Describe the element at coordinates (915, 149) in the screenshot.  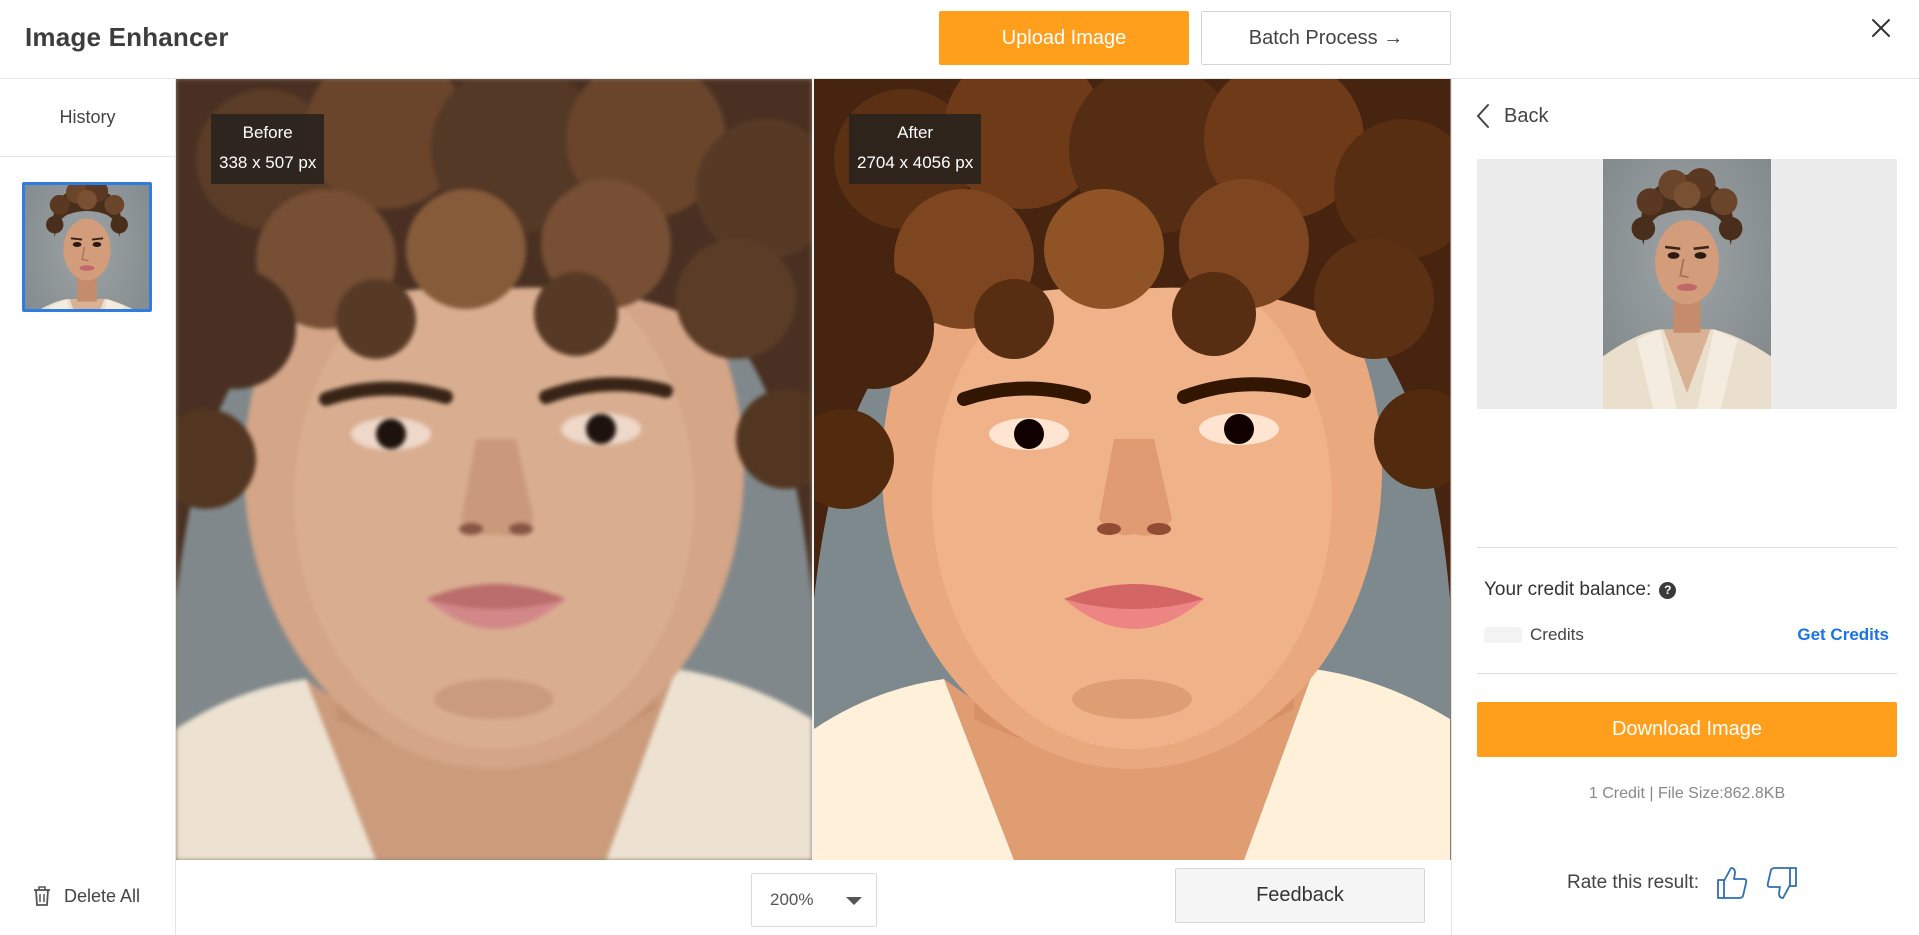
I see `after-tag: After 2704 x 4056 px` at that location.